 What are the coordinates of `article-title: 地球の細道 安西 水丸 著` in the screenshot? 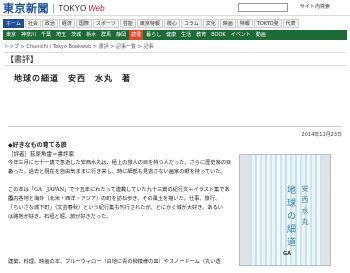 It's located at (72, 78).